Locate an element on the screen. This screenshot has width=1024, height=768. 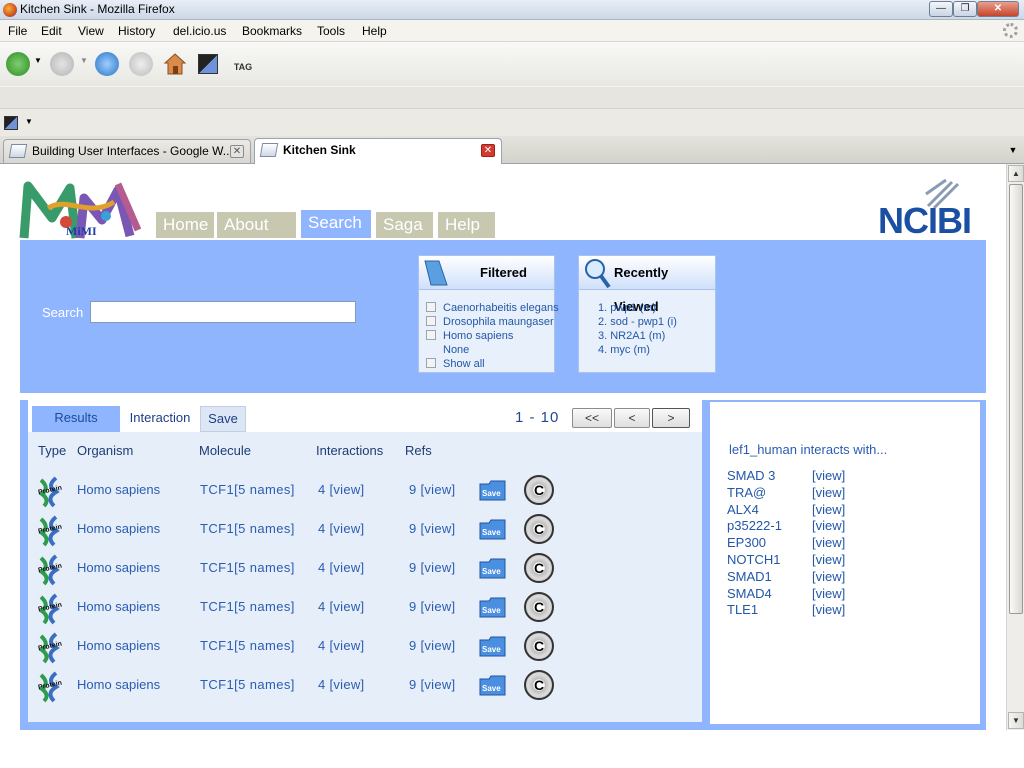
menu-edit: Edit is located at coordinates (51, 31).